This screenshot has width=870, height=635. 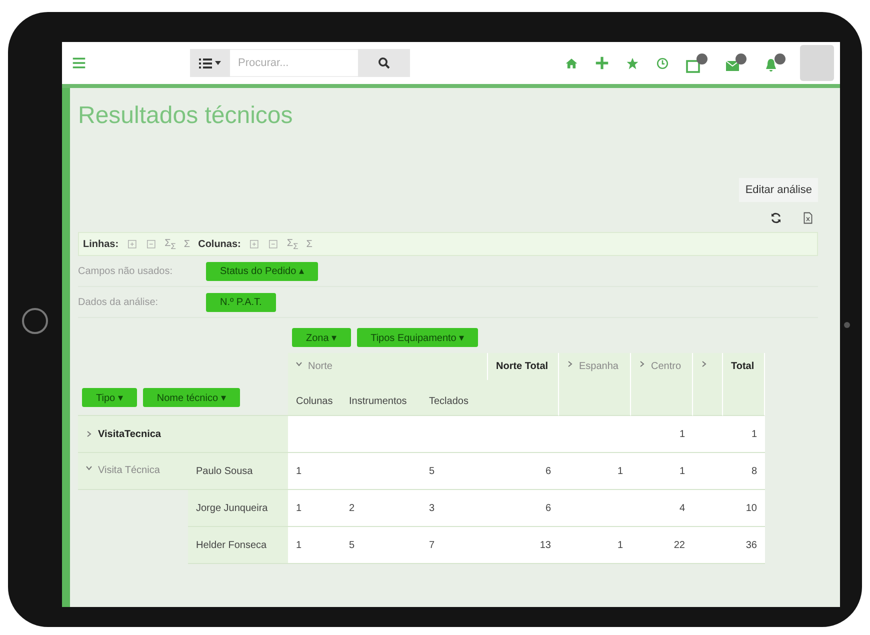 I want to click on bell-badge-icon, so click(x=775, y=63).